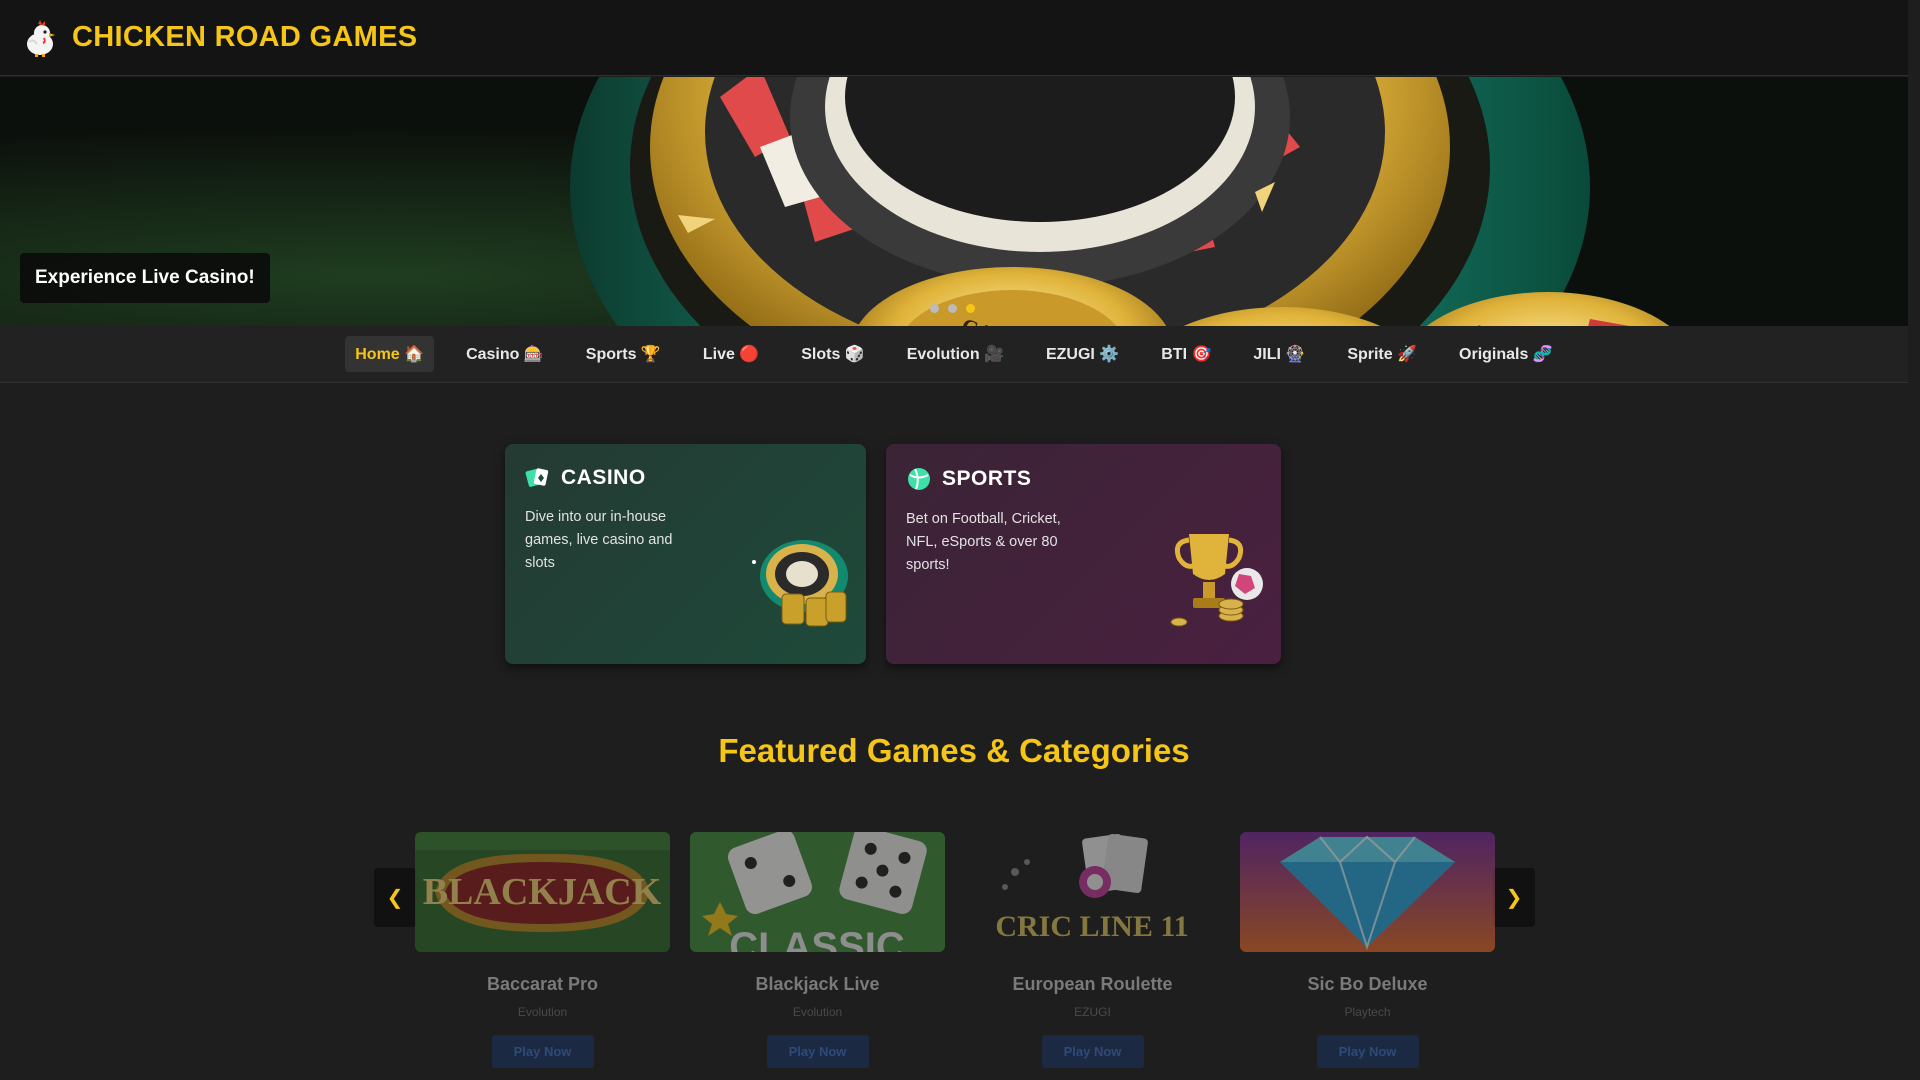 Image resolution: width=1920 pixels, height=1080 pixels. What do you see at coordinates (987, 478) in the screenshot?
I see `sports-card-title: SPORTS` at bounding box center [987, 478].